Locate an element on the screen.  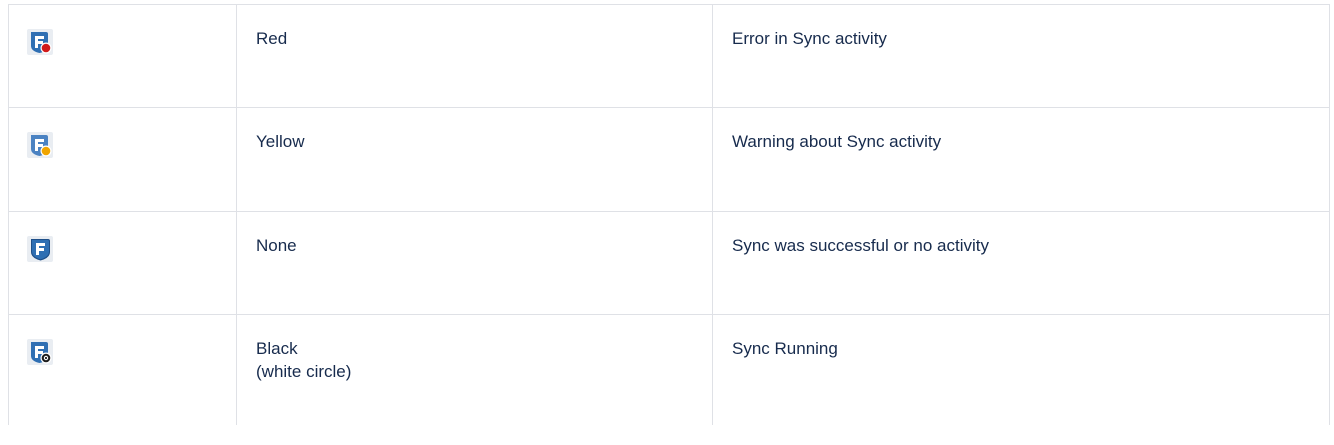
color-label: Yellow is located at coordinates (280, 141).